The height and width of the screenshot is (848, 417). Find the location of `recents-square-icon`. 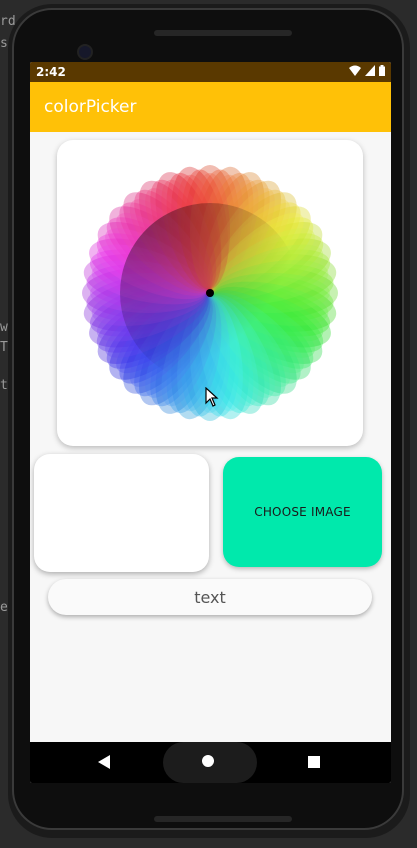

recents-square-icon is located at coordinates (314, 762).